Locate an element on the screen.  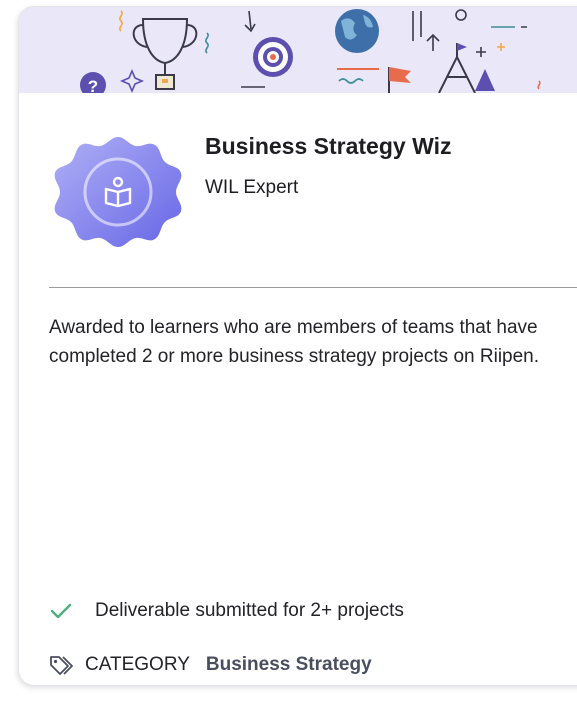
trophy-icon is located at coordinates (165, 54).